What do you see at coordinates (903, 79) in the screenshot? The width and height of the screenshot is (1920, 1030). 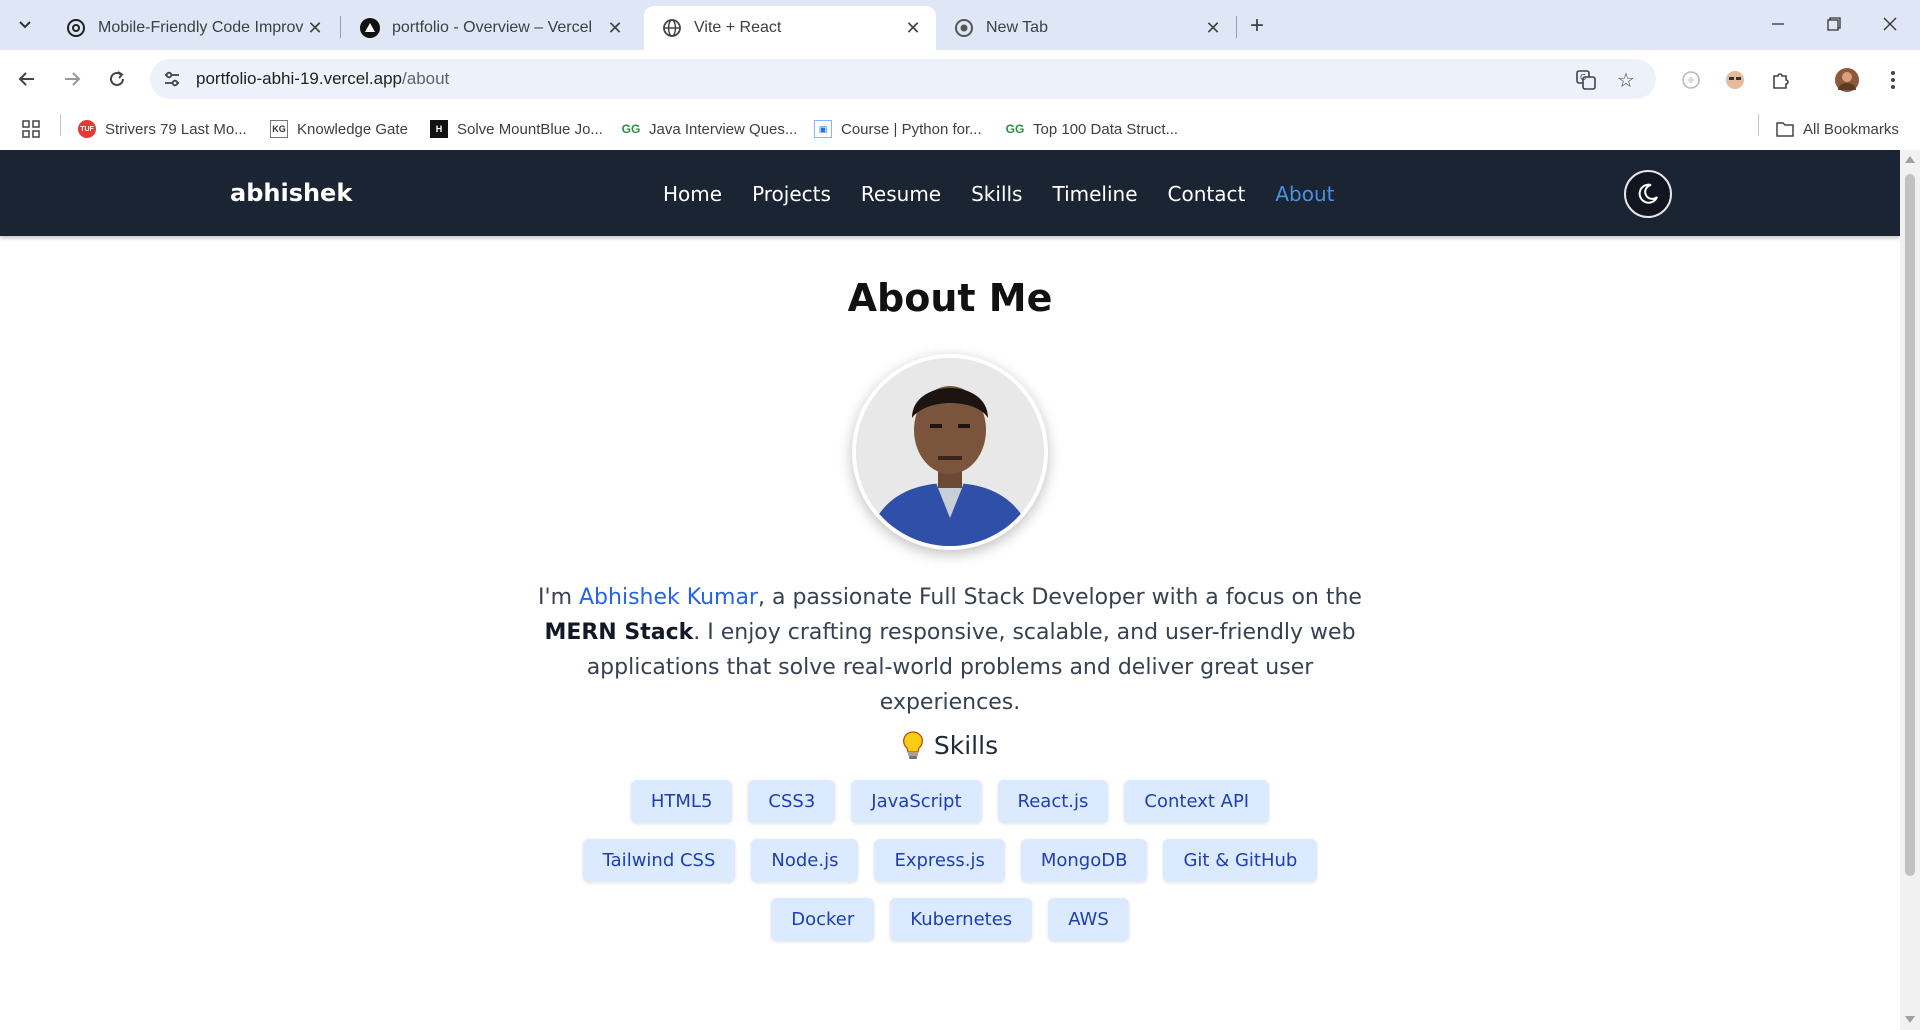 I see `address-bar: portfolio-abhi-19.vercel.app/about G ☆` at bounding box center [903, 79].